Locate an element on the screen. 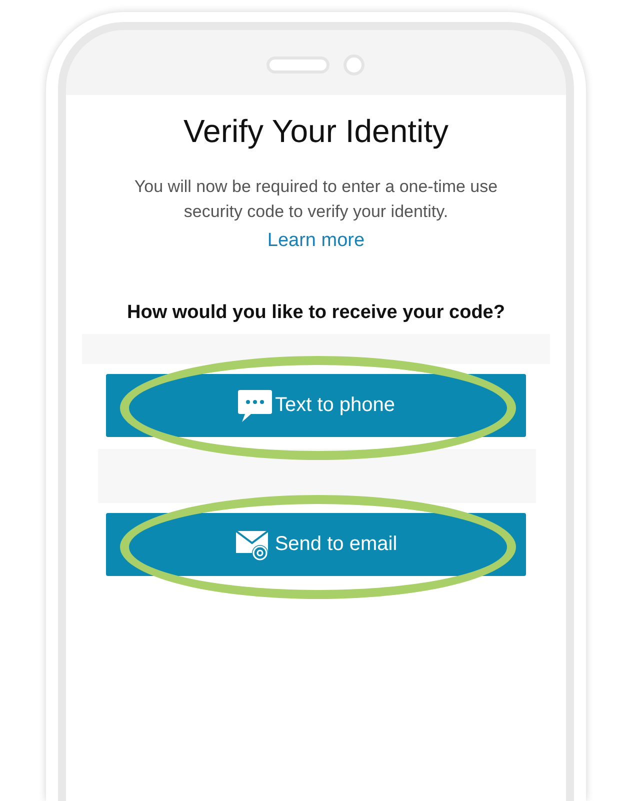 Image resolution: width=626 pixels, height=801 pixels. phone-option-button: Text to phone is located at coordinates (316, 405).